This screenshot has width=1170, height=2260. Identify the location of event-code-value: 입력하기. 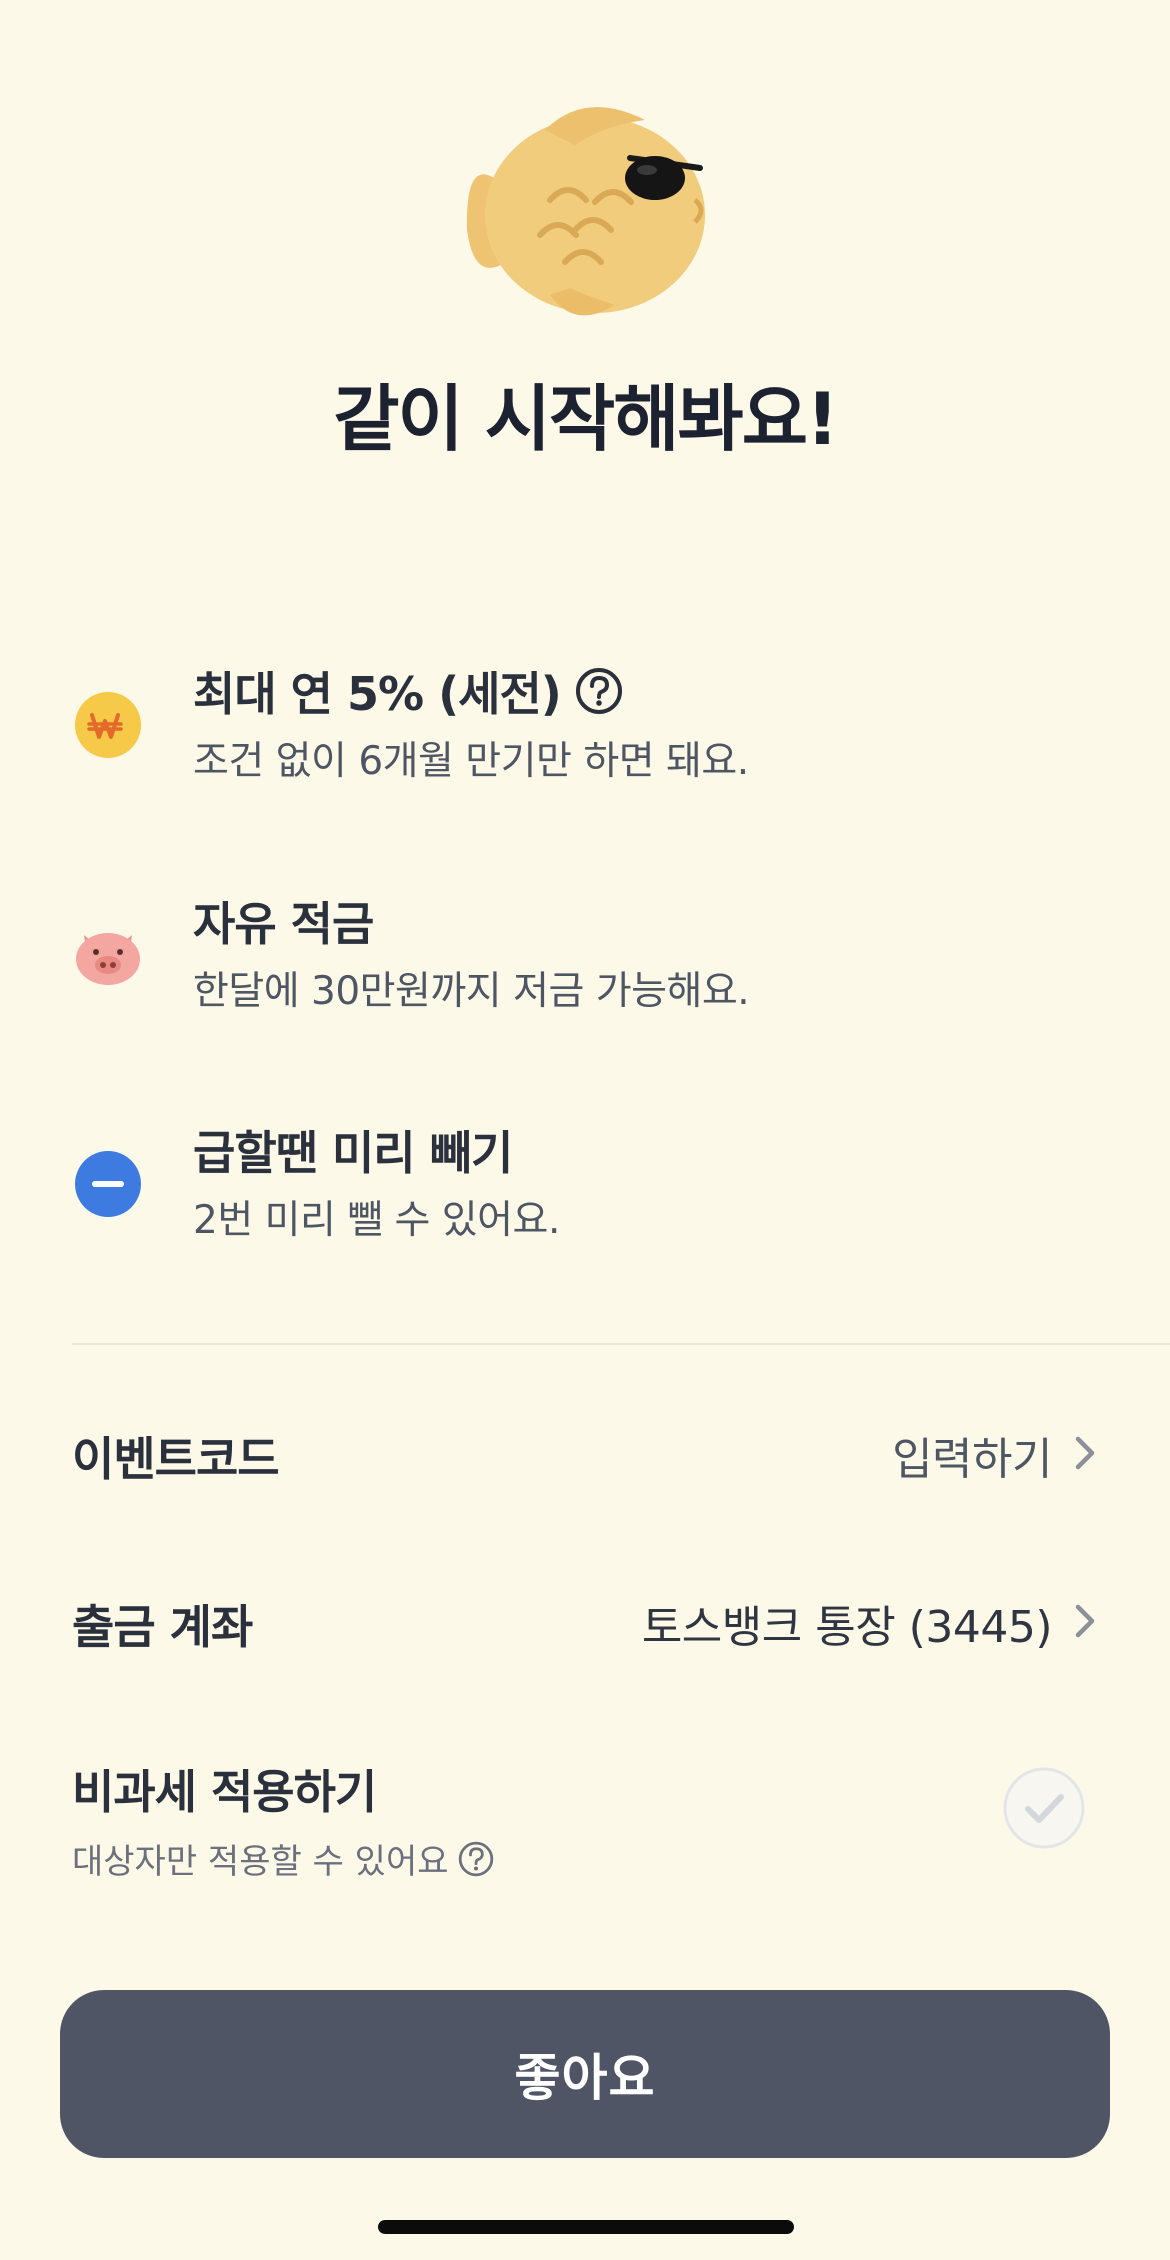
(972, 1455).